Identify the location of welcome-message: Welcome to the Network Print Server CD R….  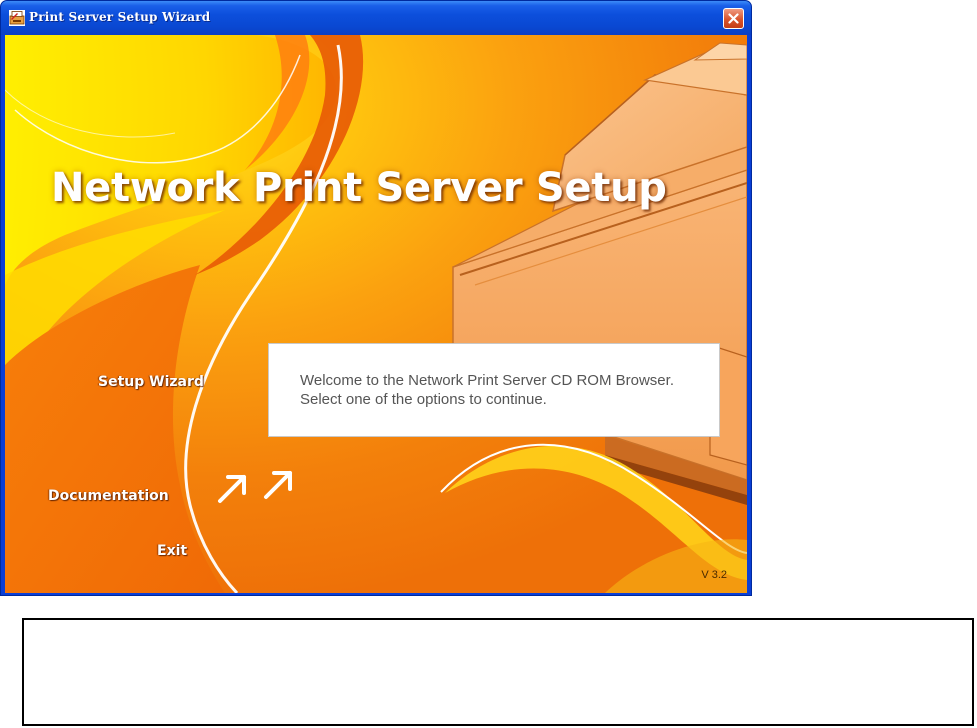
(487, 390).